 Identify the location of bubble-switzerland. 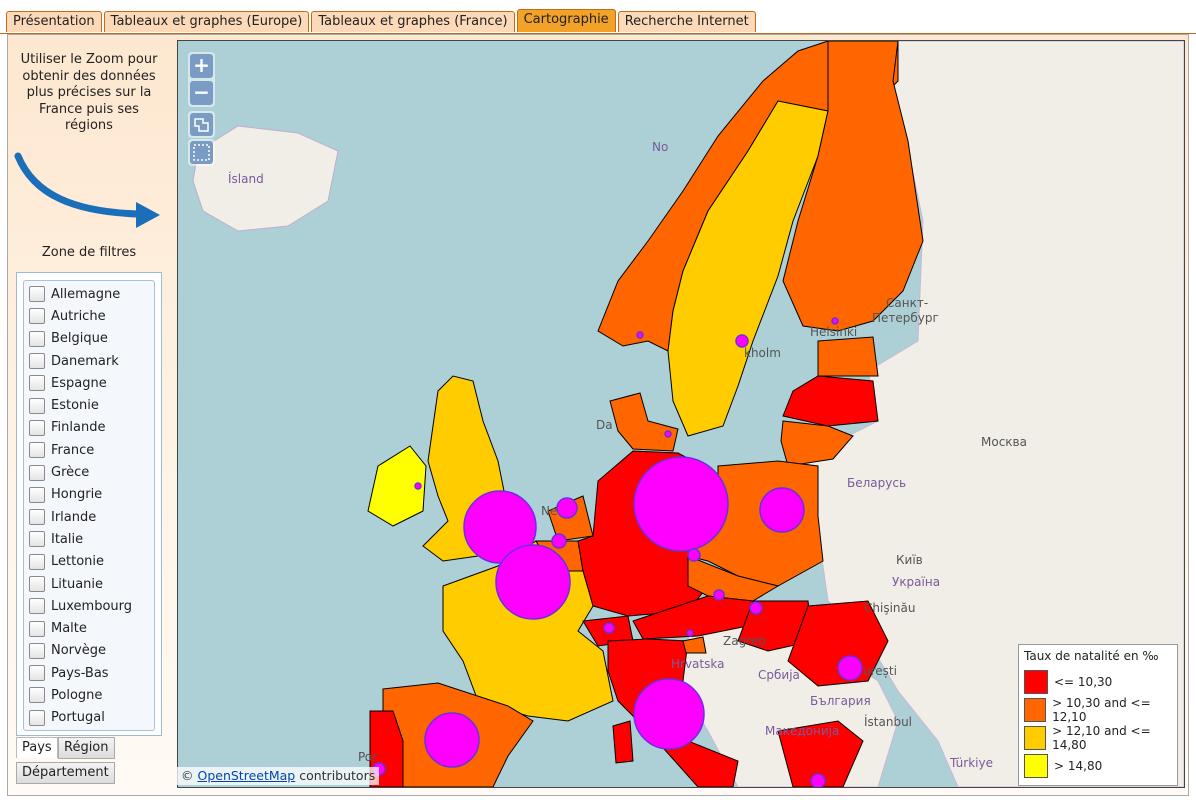
(609, 628).